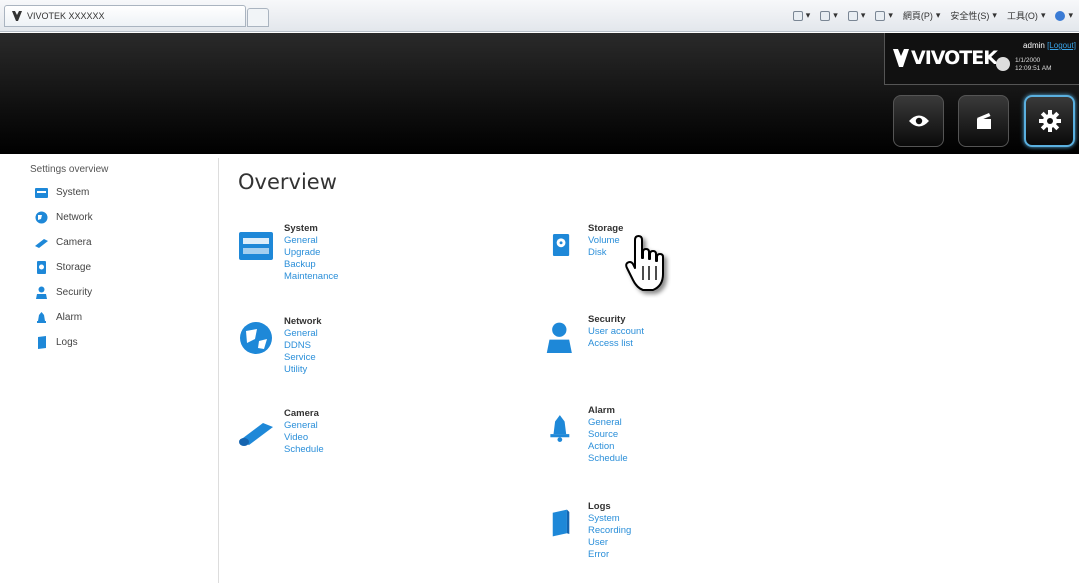 The width and height of the screenshot is (1079, 583). I want to click on new-tab-button, so click(258, 17).